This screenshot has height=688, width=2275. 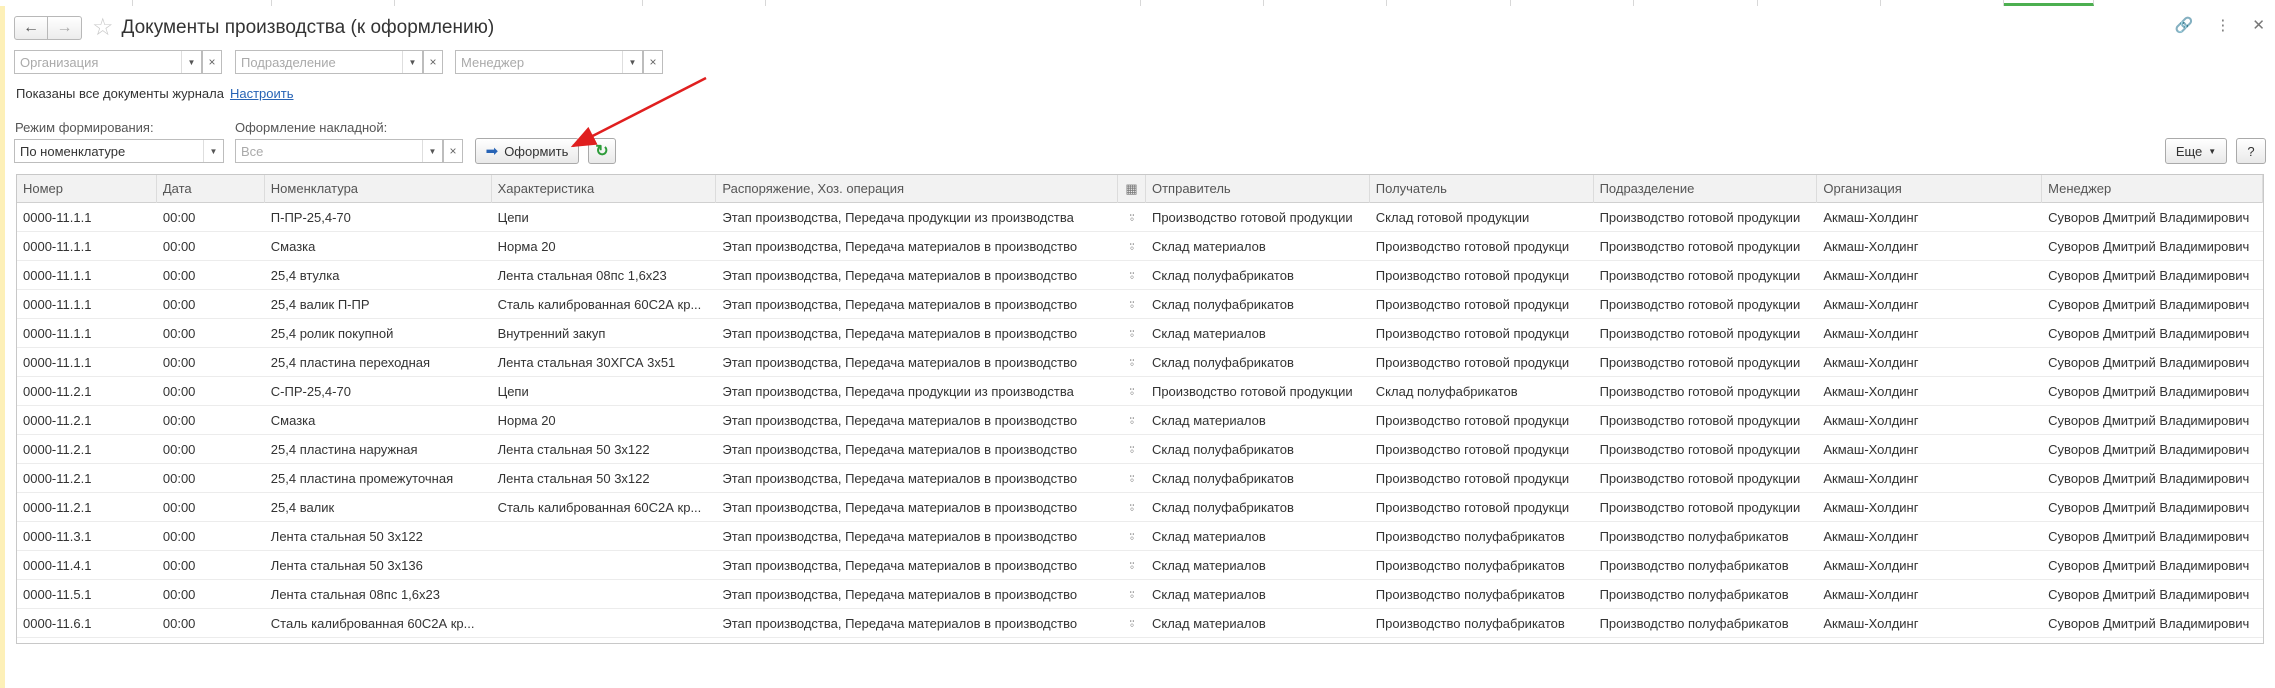 What do you see at coordinates (57, 536) in the screenshot?
I see `cell-number: 0000-11.3.1` at bounding box center [57, 536].